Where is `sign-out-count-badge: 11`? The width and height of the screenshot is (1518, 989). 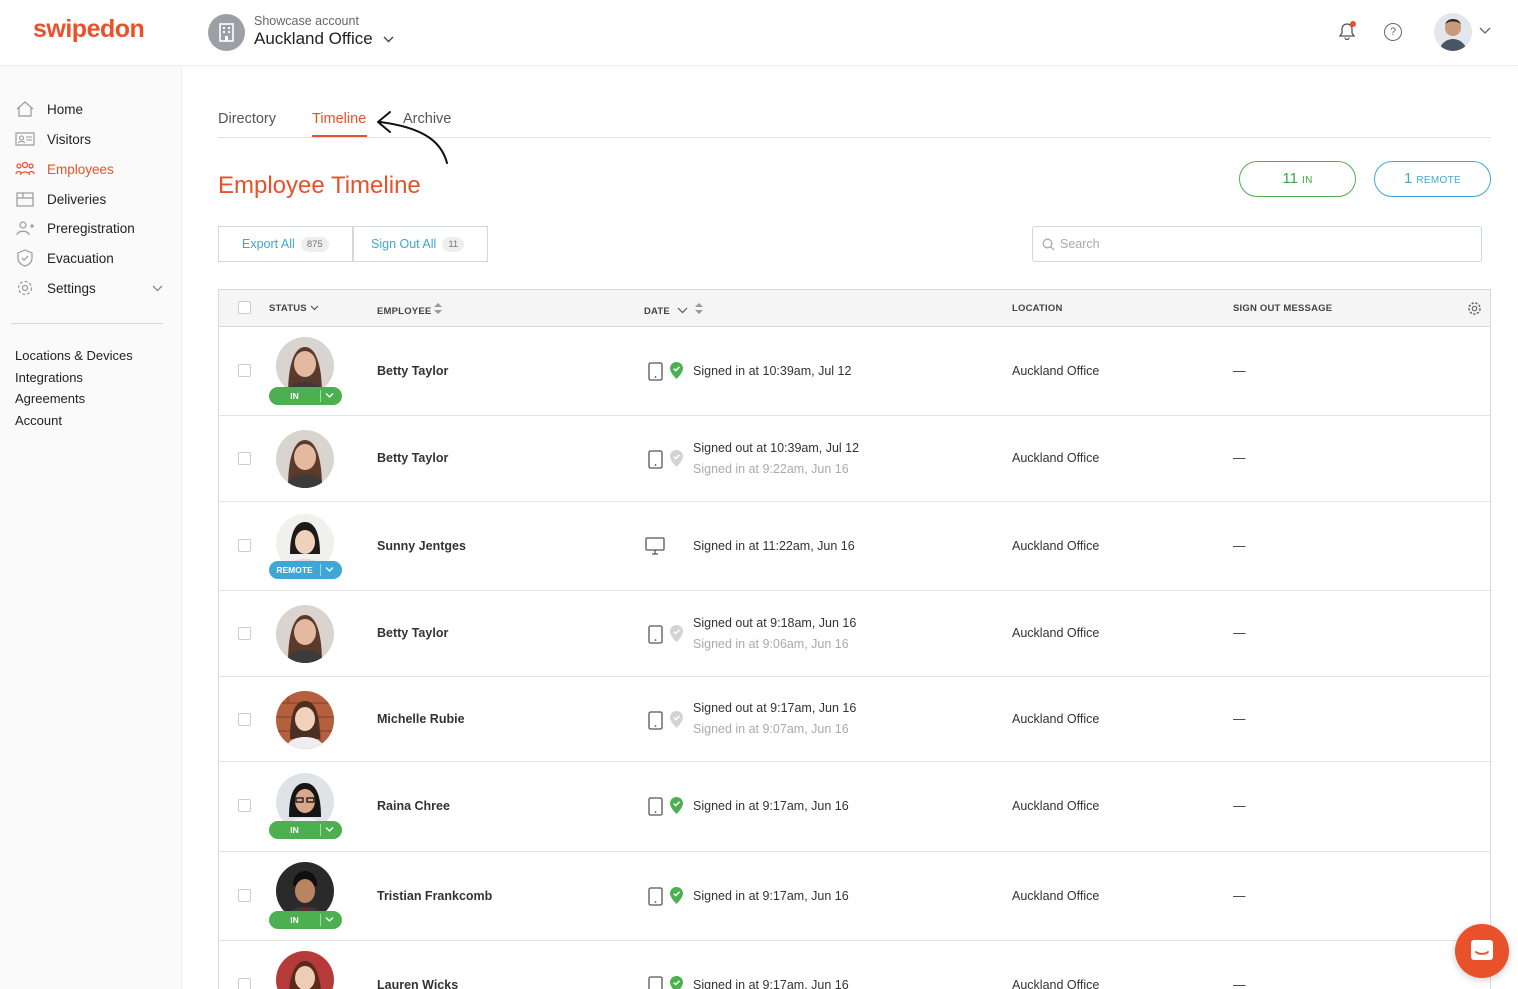 sign-out-count-badge: 11 is located at coordinates (453, 245).